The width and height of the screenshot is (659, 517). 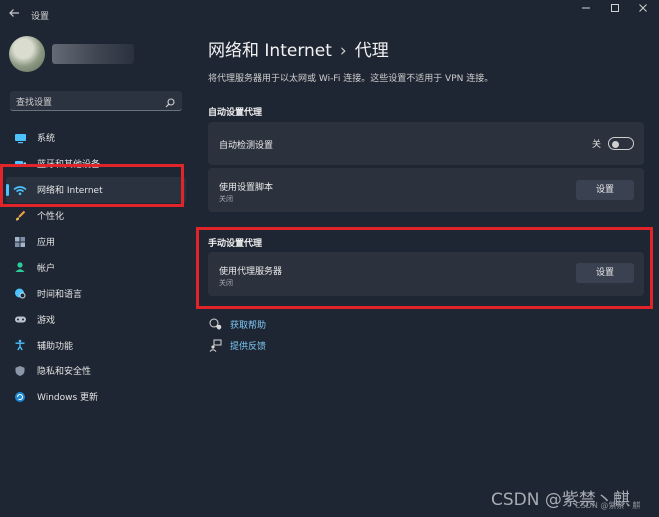 I want to click on highlight-box-manual-proxy, so click(x=424, y=268).